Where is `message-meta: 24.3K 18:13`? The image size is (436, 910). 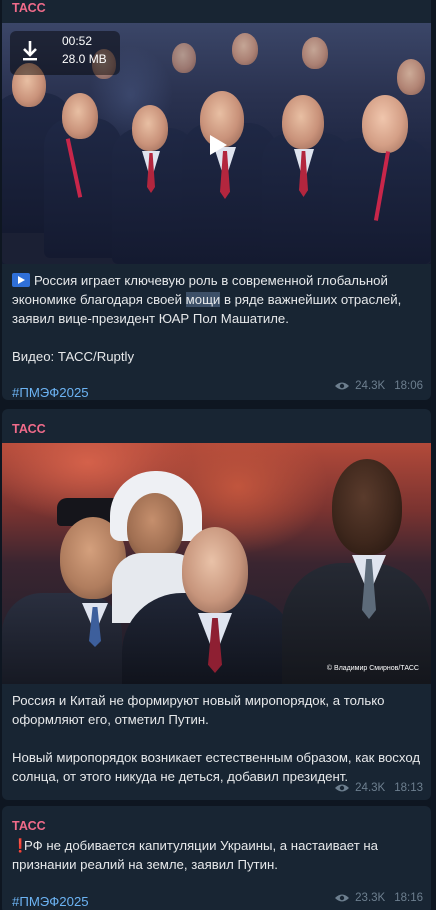 message-meta: 24.3K 18:13 is located at coordinates (378, 788).